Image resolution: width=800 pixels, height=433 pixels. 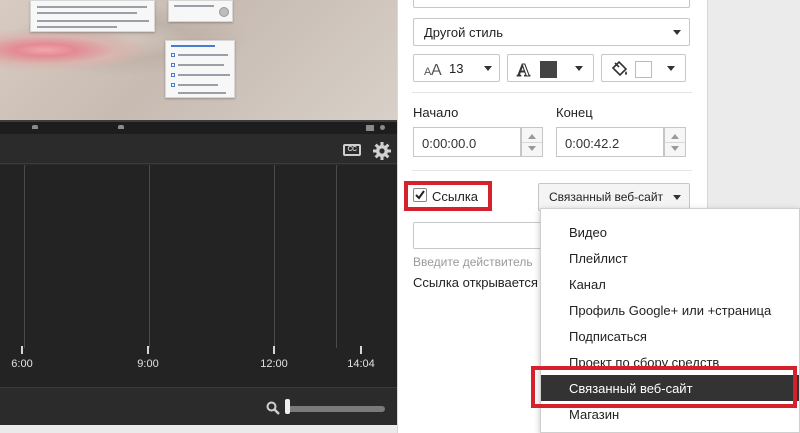 What do you see at coordinates (551, 4) in the screenshot?
I see `annotation-text-input` at bounding box center [551, 4].